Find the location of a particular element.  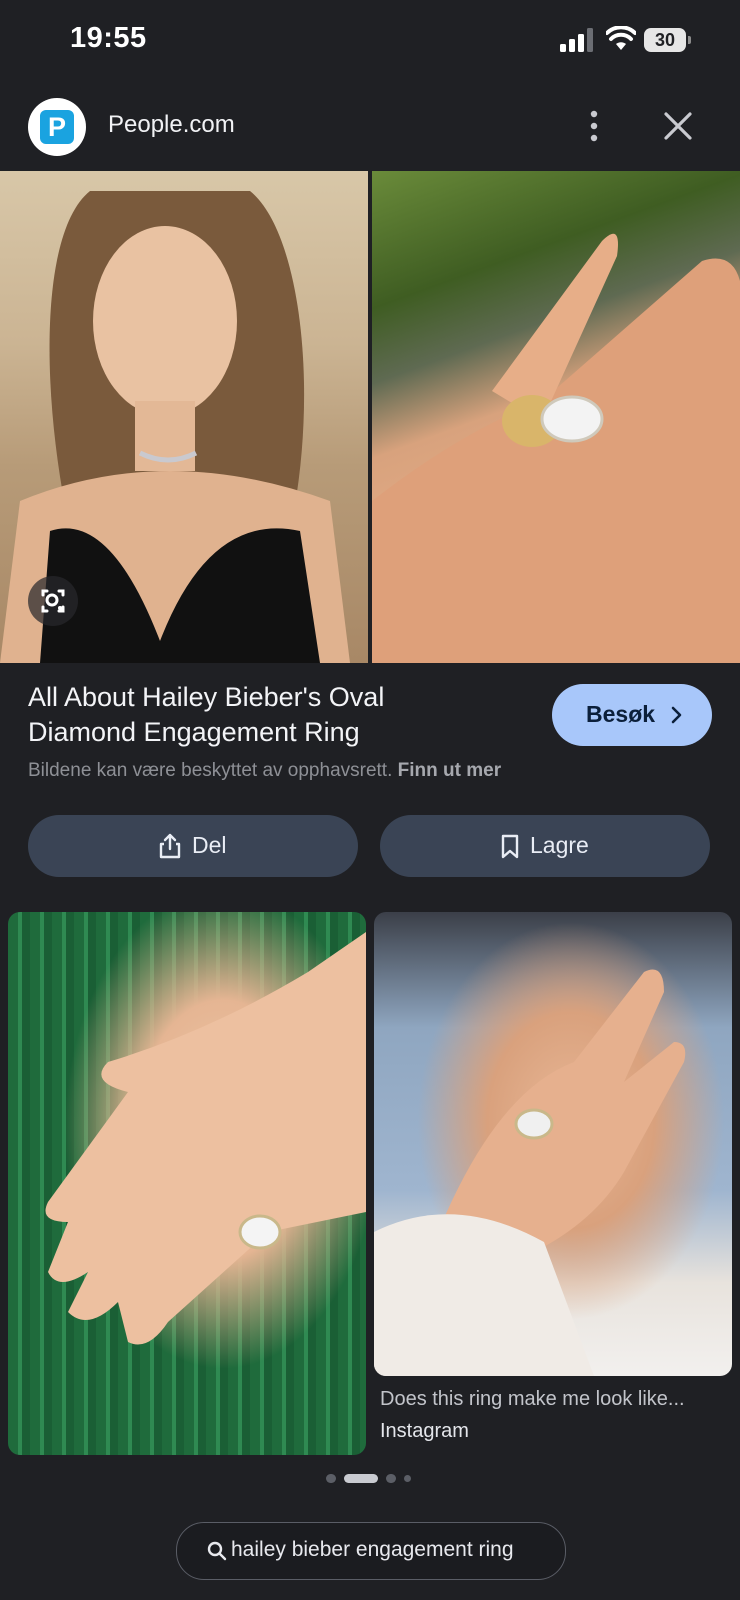

save-button: Lagre is located at coordinates (545, 846).